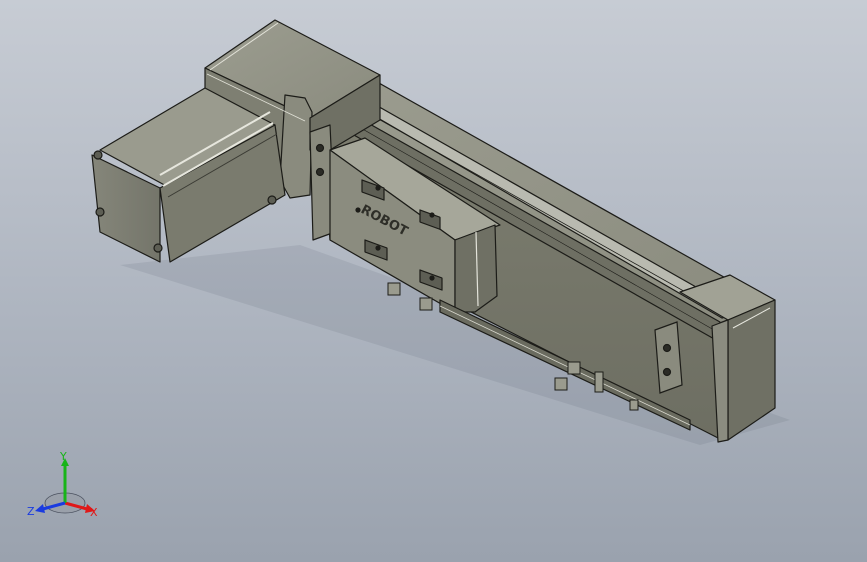 The width and height of the screenshot is (867, 562). I want to click on z-axis-label: Z, so click(31, 511).